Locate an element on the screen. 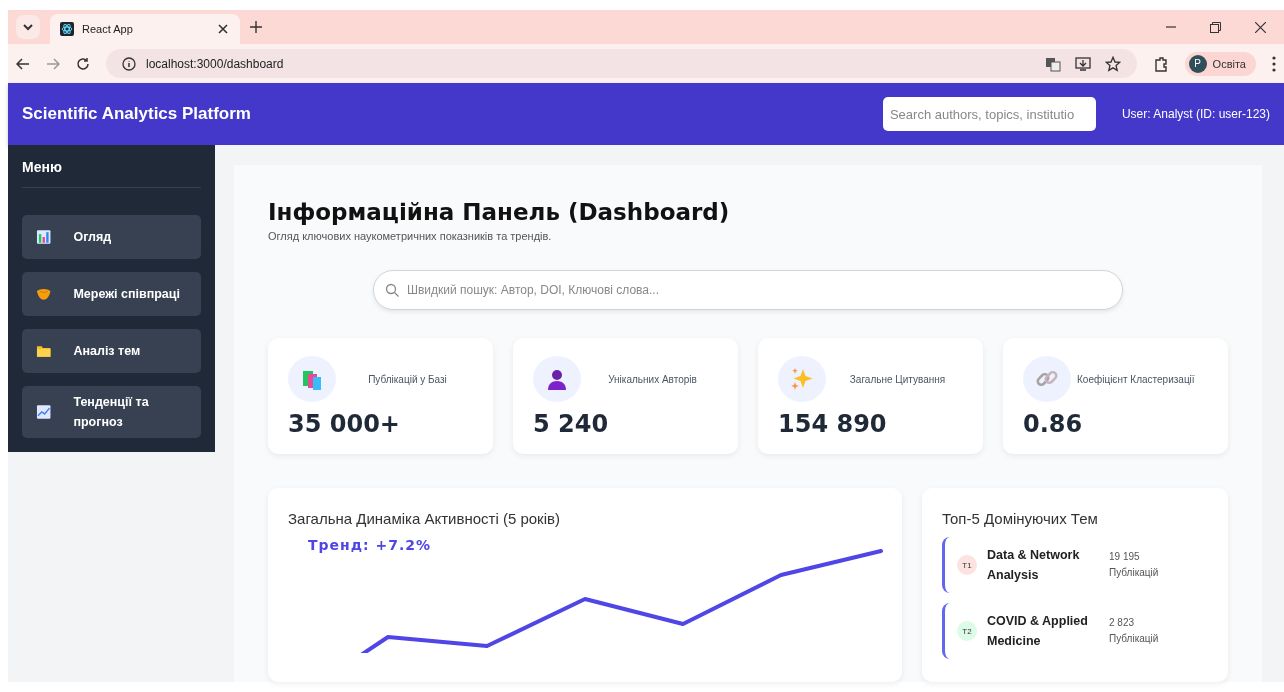 This screenshot has height=692, width=1284. browser-tab: React App is located at coordinates (145, 29).